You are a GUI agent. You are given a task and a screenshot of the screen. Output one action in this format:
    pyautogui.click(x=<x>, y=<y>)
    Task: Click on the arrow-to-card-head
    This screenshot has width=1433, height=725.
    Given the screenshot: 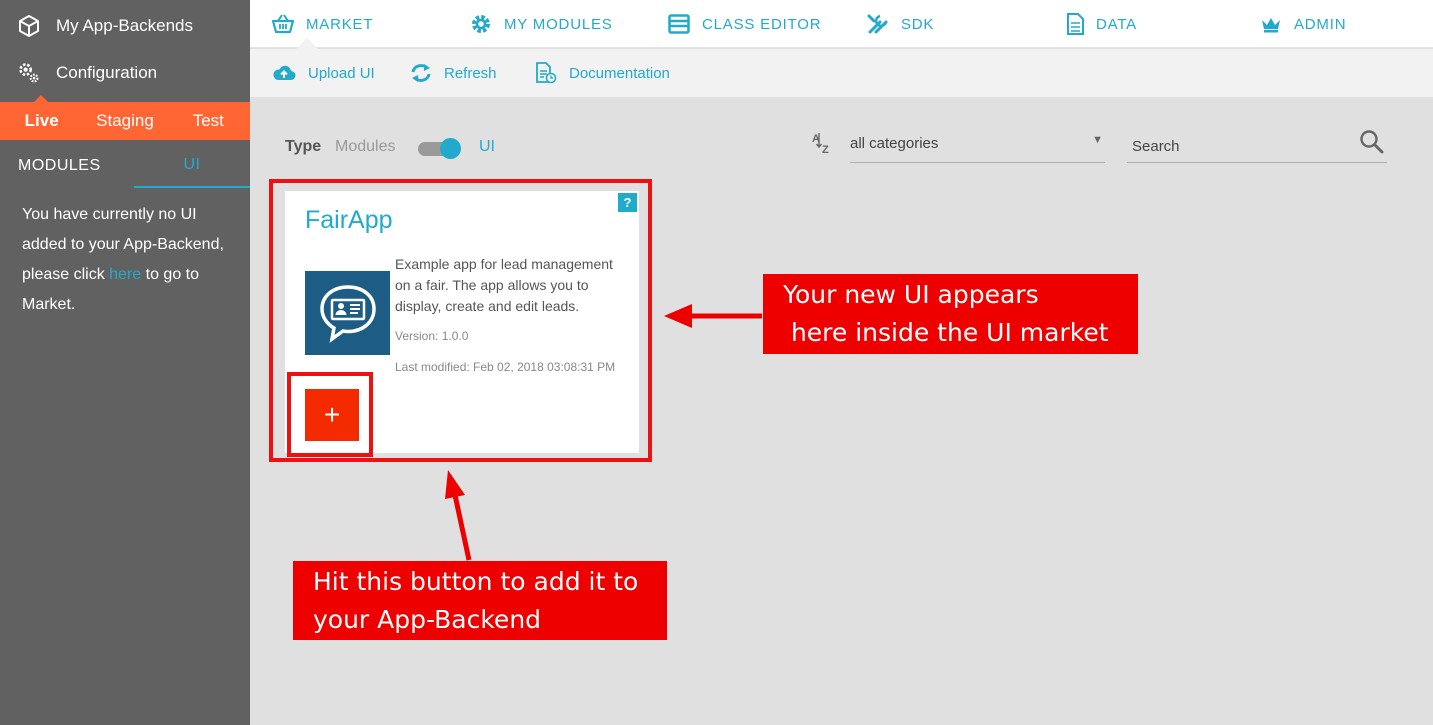 What is the action you would take?
    pyautogui.click(x=678, y=316)
    